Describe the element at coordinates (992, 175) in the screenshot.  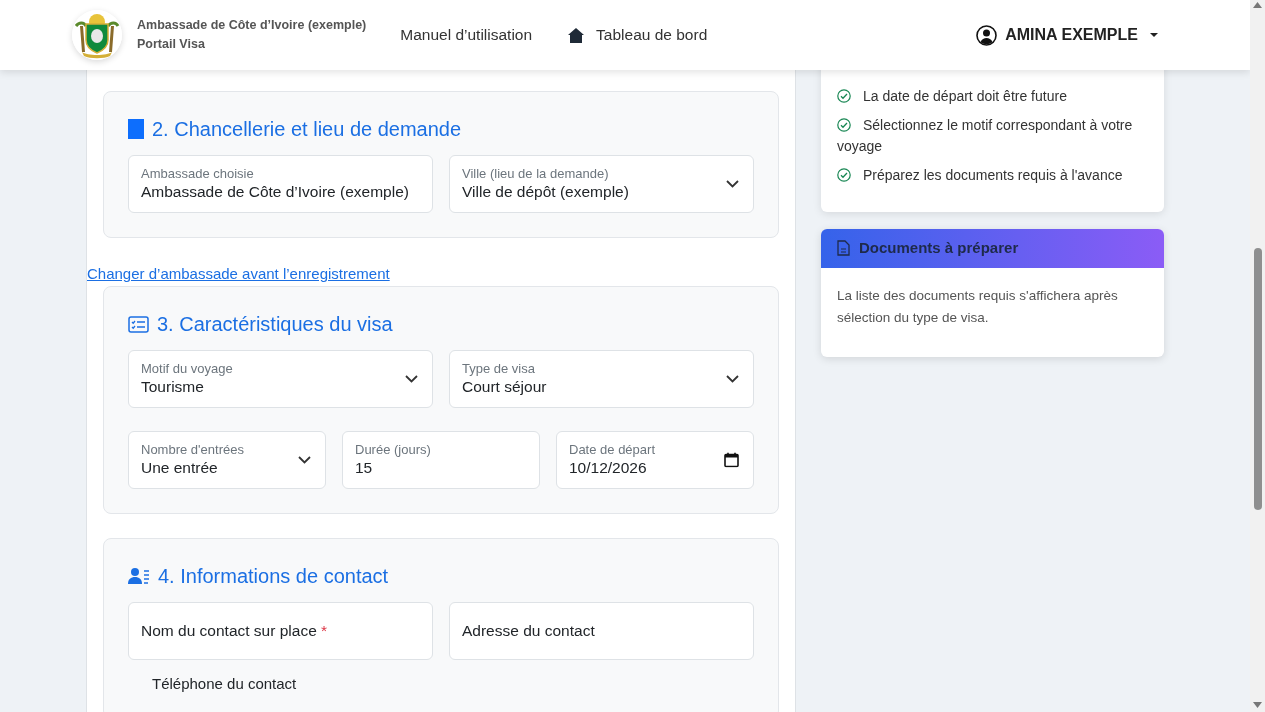
I see `tip-text: Préparez les documents requis à l'avance` at that location.